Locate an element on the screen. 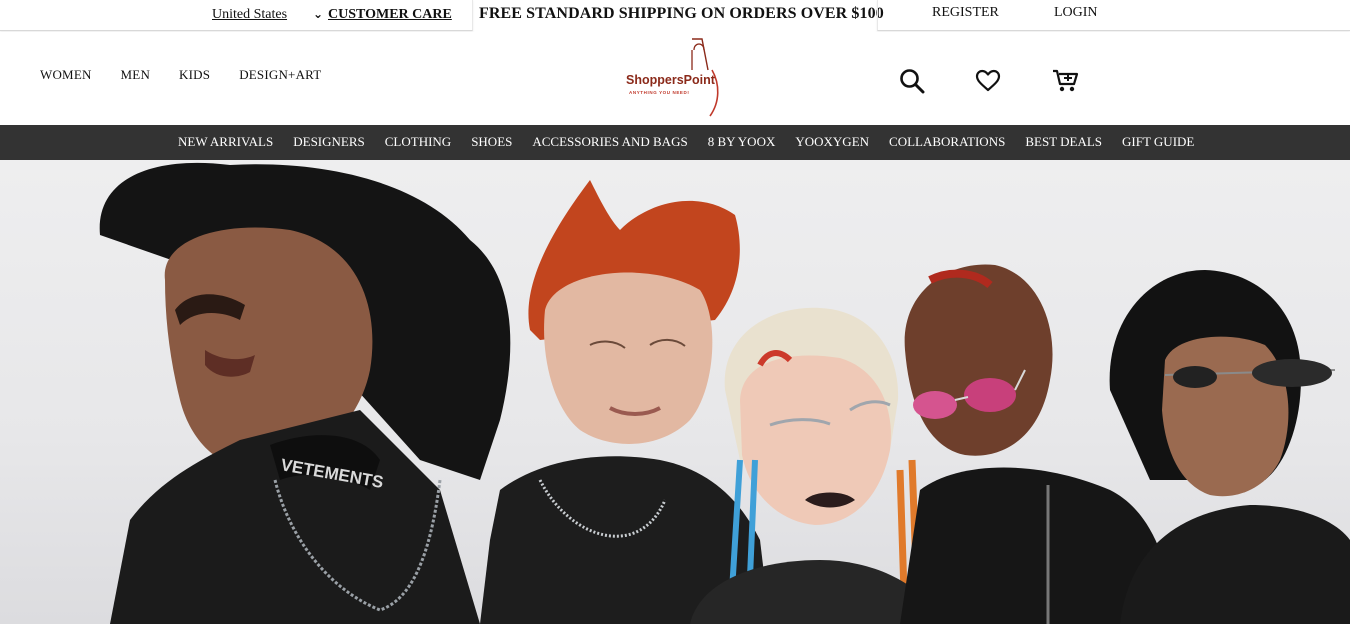 The image size is (1350, 624). logo-tagline: ANYTHING YOU NEED! is located at coordinates (659, 92).